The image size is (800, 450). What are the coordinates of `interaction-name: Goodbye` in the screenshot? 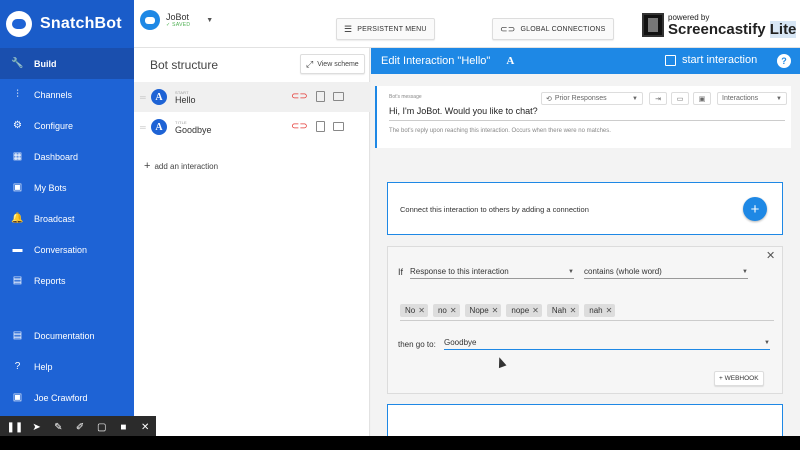 It's located at (193, 129).